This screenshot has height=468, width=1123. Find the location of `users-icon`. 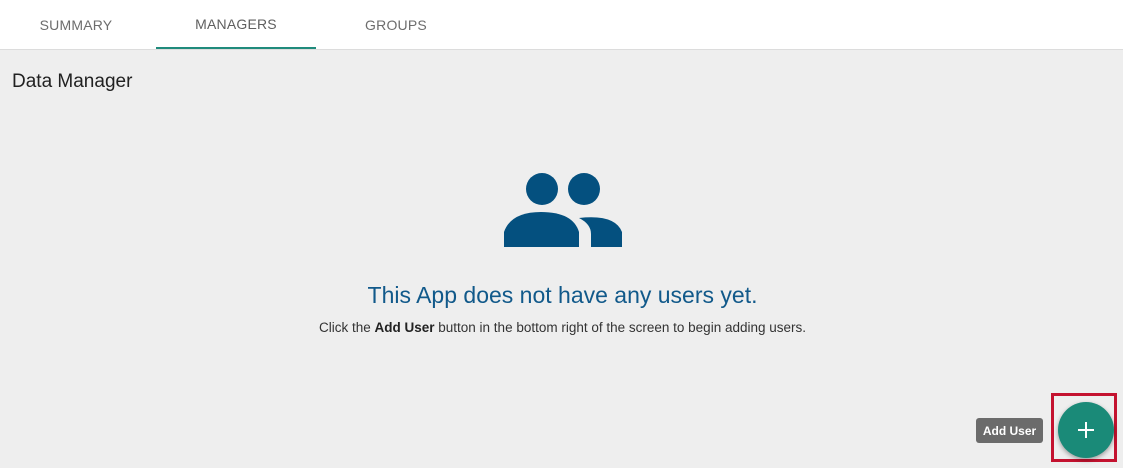

users-icon is located at coordinates (563, 210).